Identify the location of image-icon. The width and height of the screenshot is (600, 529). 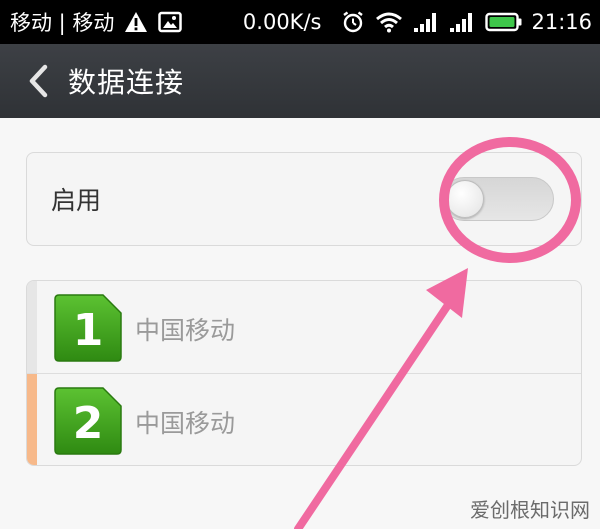
(170, 22).